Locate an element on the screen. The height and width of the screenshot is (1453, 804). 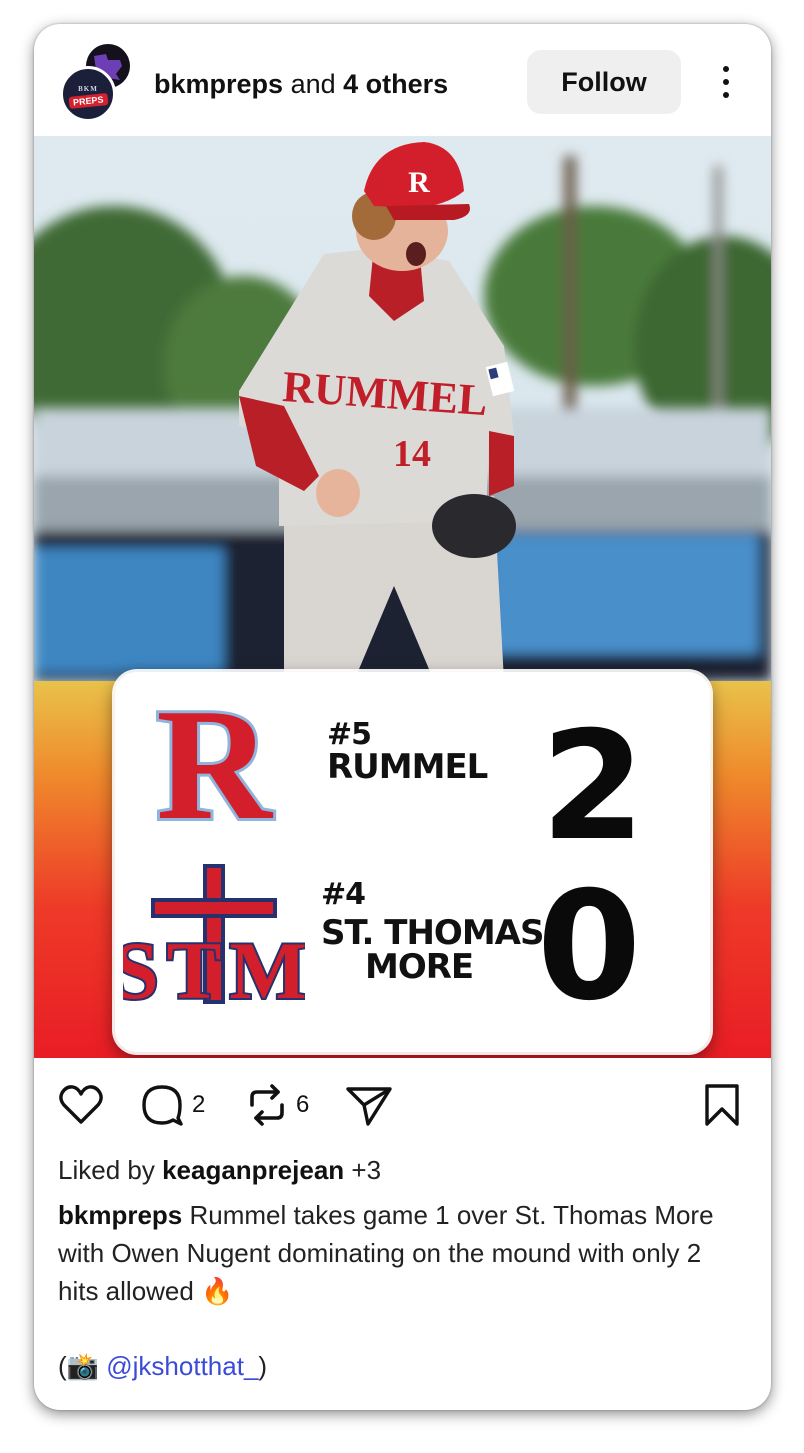
away-team-name-line2: MORE is located at coordinates (419, 967).